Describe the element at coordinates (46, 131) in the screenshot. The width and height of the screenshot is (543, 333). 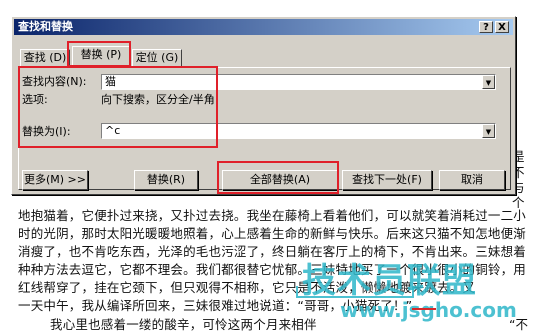
I see `replace-label: 替换为(I):` at that location.